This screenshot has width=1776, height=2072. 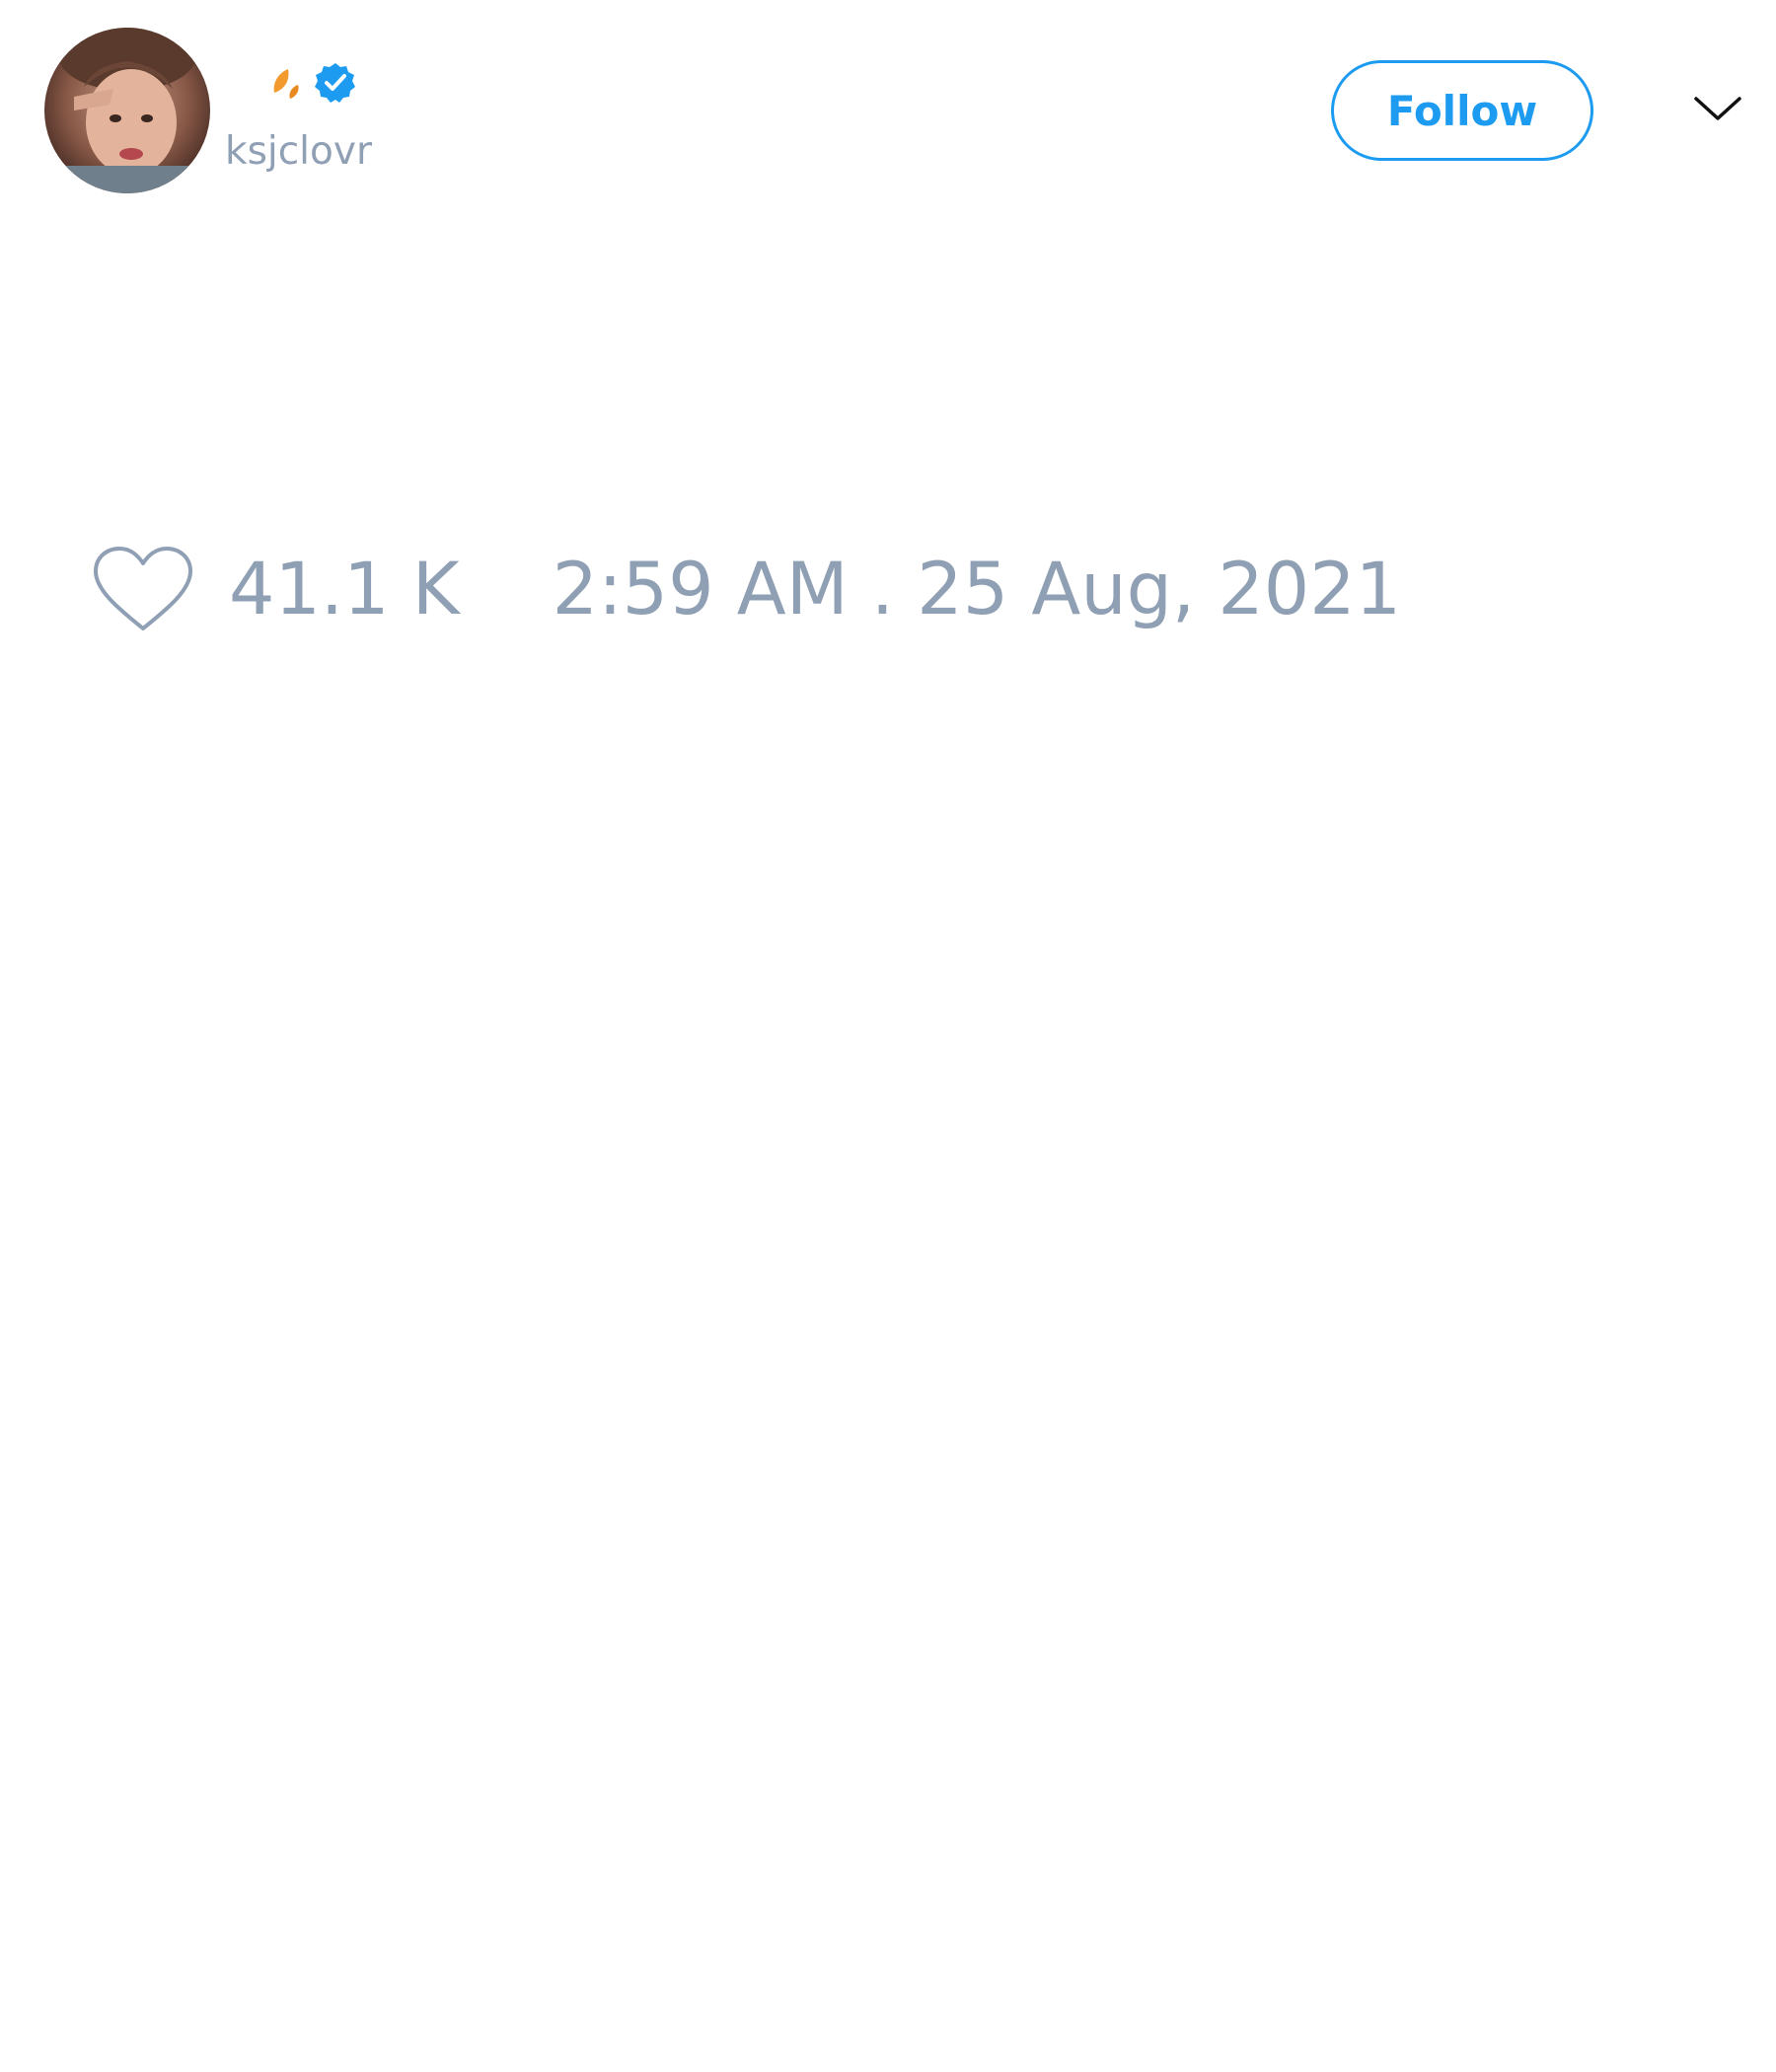 I want to click on leaf-icon, so click(x=286, y=84).